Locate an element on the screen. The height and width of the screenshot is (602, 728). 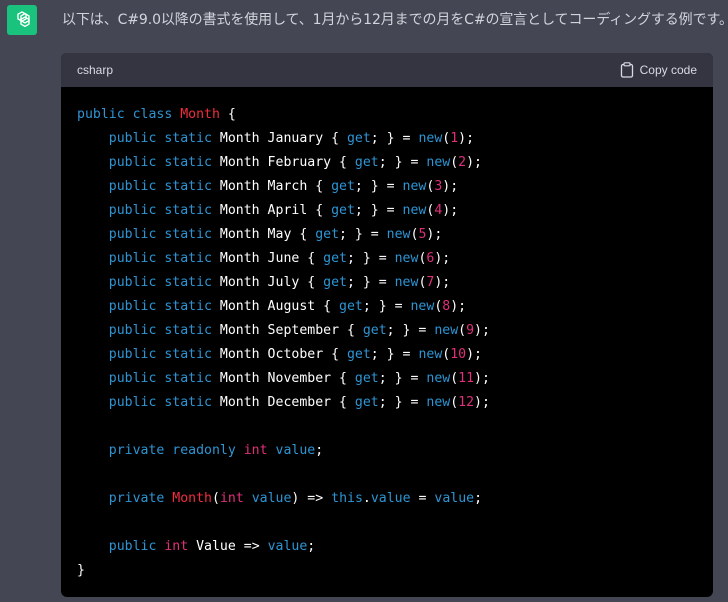
code-token: private is located at coordinates (125, 498).